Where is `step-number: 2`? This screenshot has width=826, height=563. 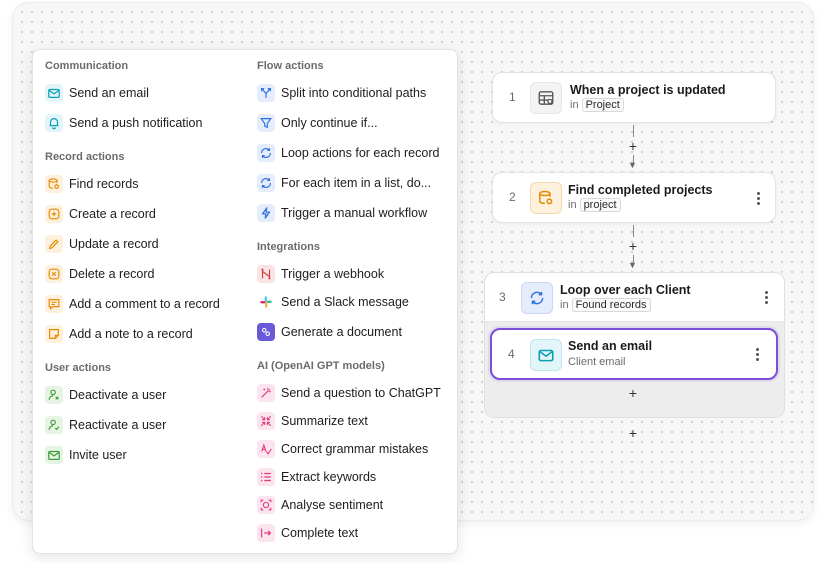 step-number: 2 is located at coordinates (512, 197).